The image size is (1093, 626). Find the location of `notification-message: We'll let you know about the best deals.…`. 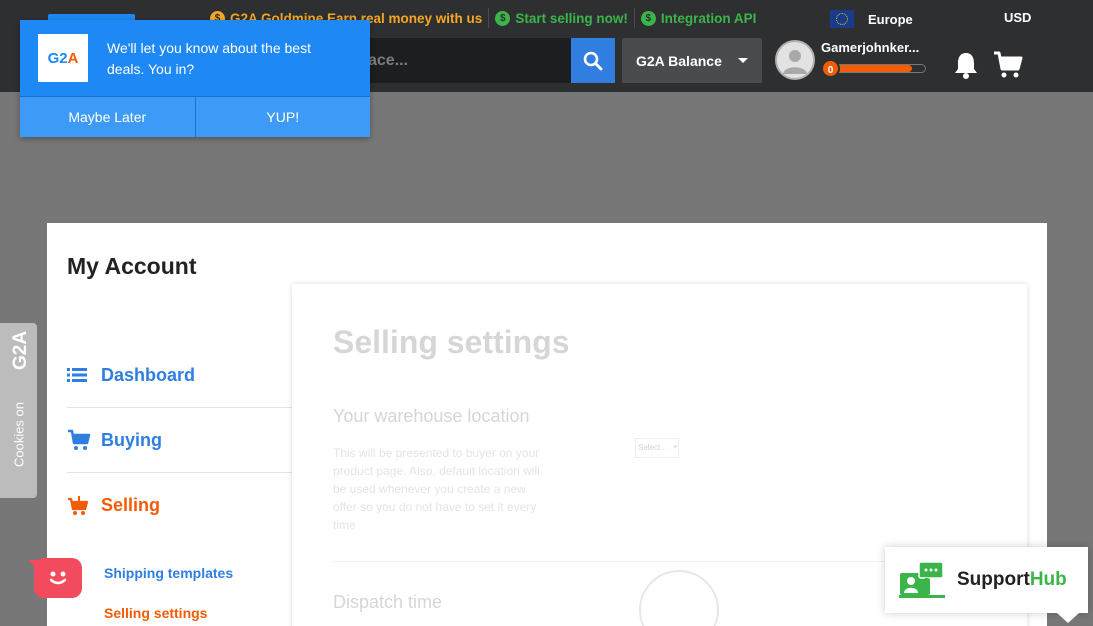

notification-message: We'll let you know about the best deals.… is located at coordinates (209, 58).